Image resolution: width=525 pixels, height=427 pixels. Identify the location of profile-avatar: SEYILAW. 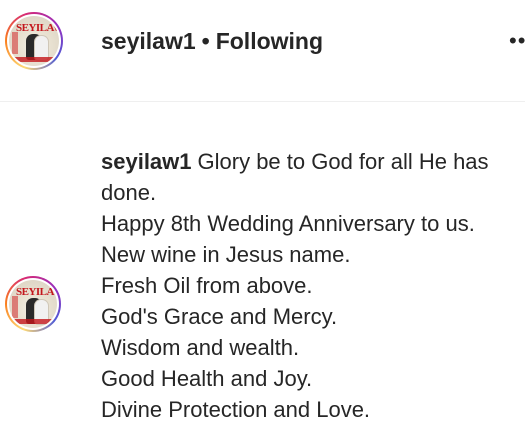
(34, 41).